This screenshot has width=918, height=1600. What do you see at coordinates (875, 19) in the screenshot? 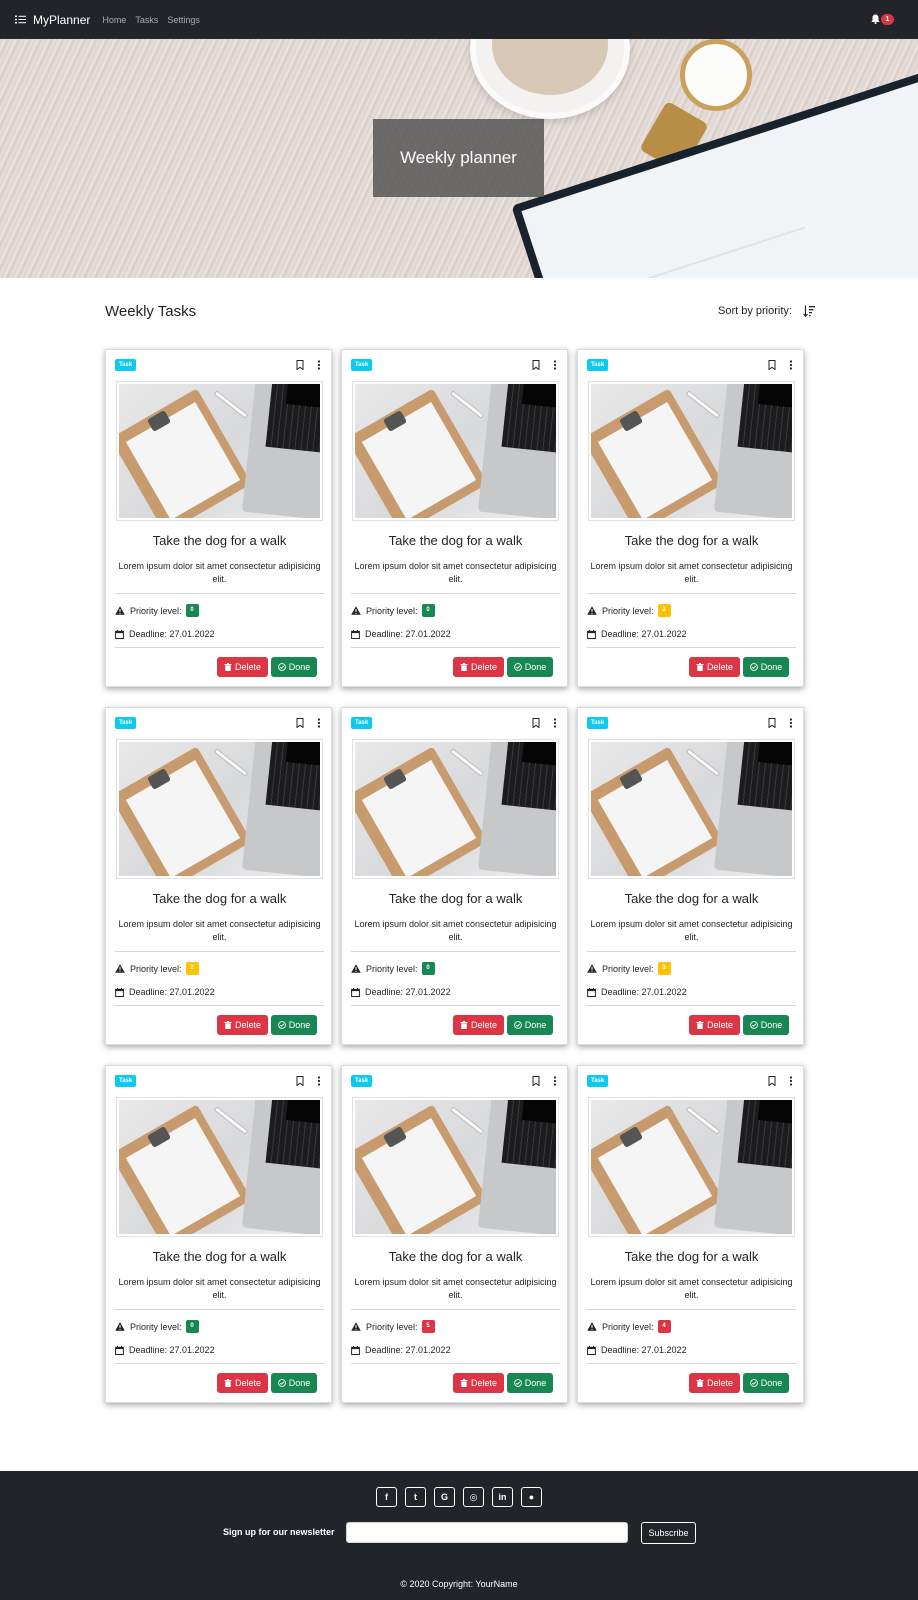
I see `bell-icon` at bounding box center [875, 19].